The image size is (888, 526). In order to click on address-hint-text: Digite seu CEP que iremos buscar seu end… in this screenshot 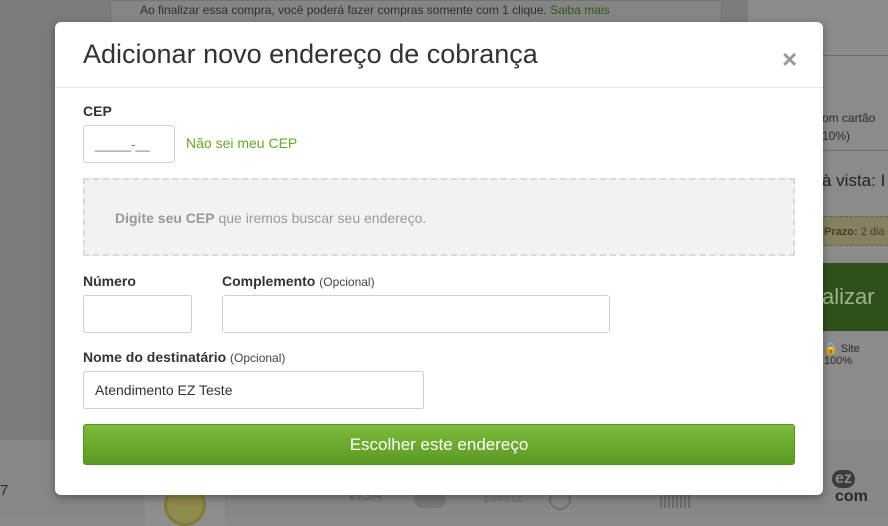, I will do `click(270, 218)`.